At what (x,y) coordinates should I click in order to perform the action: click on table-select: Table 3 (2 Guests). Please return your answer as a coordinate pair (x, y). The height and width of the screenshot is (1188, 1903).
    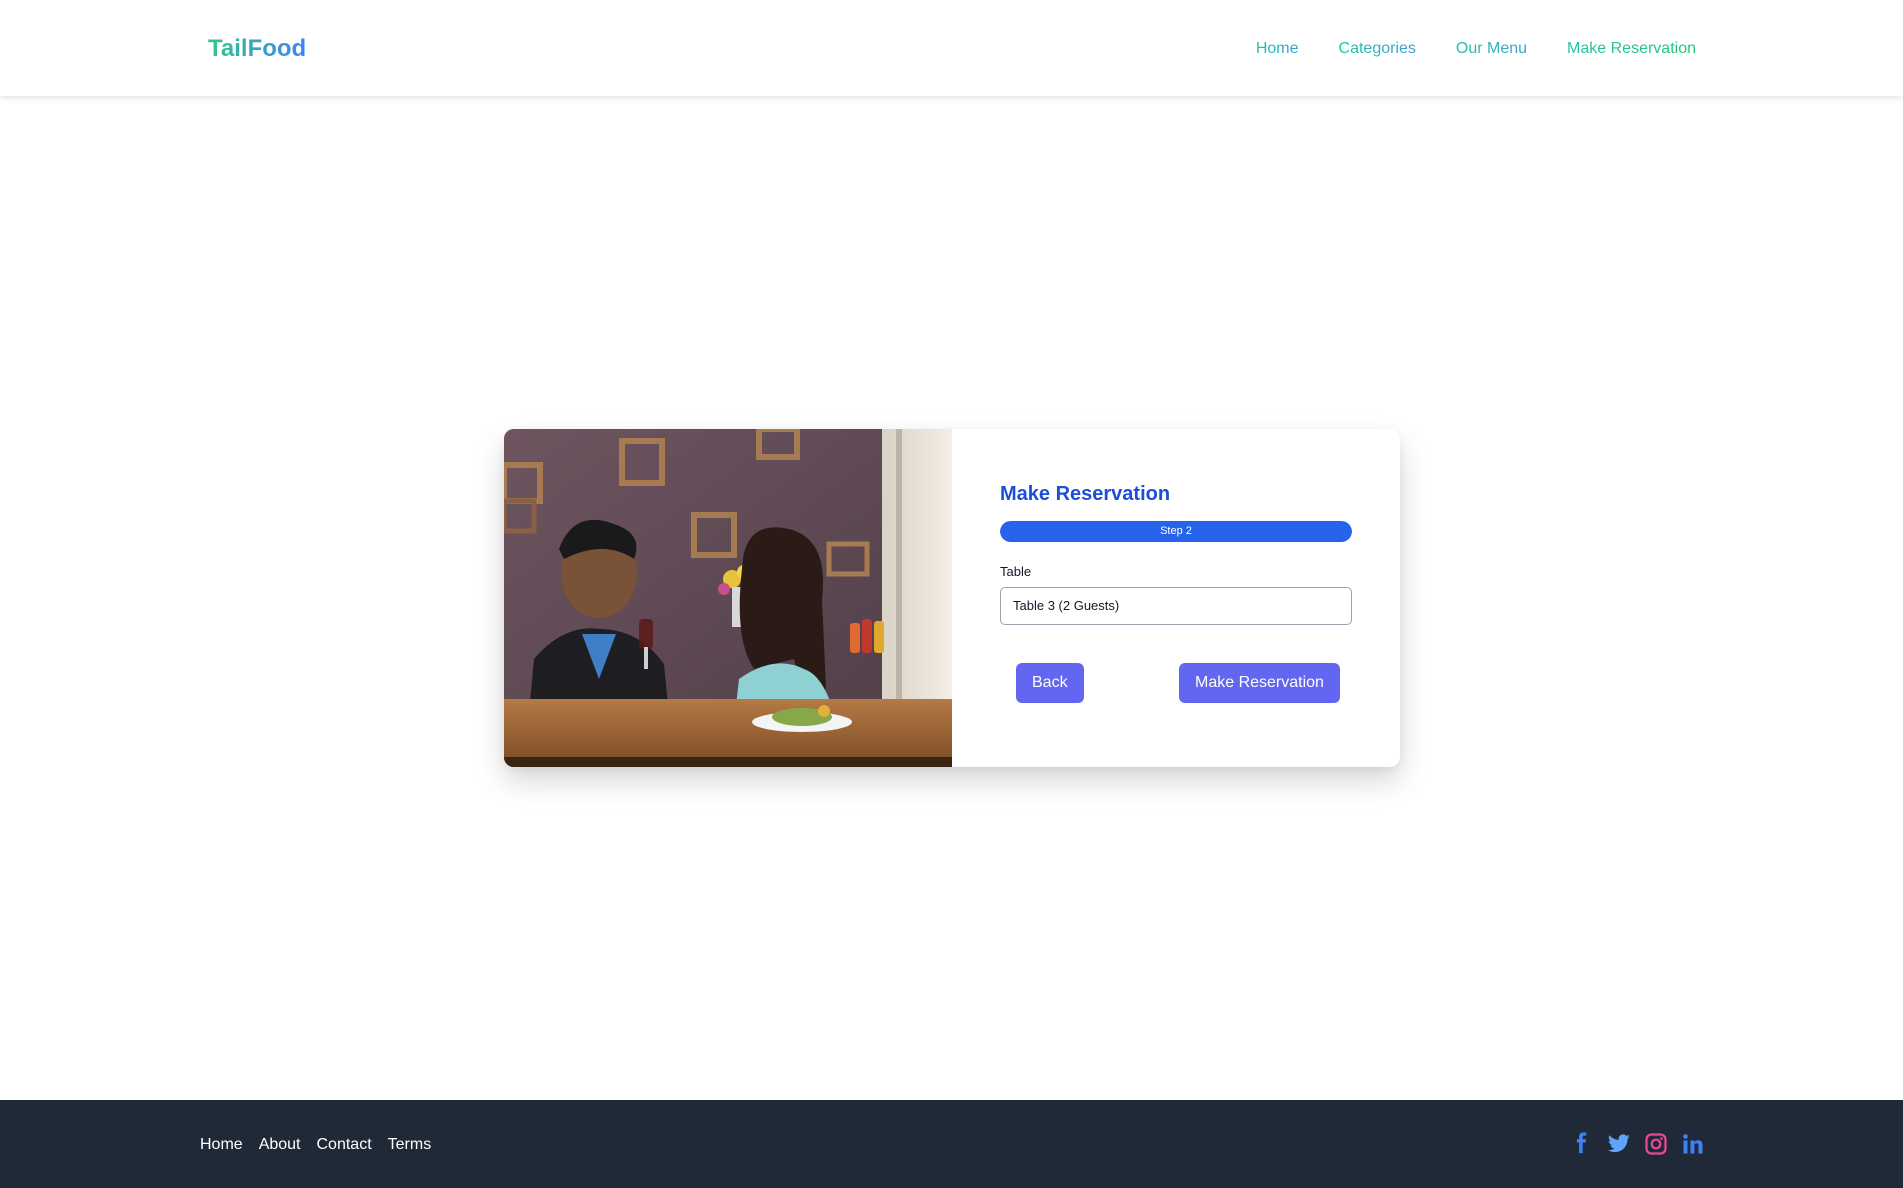
    Looking at the image, I should click on (1176, 606).